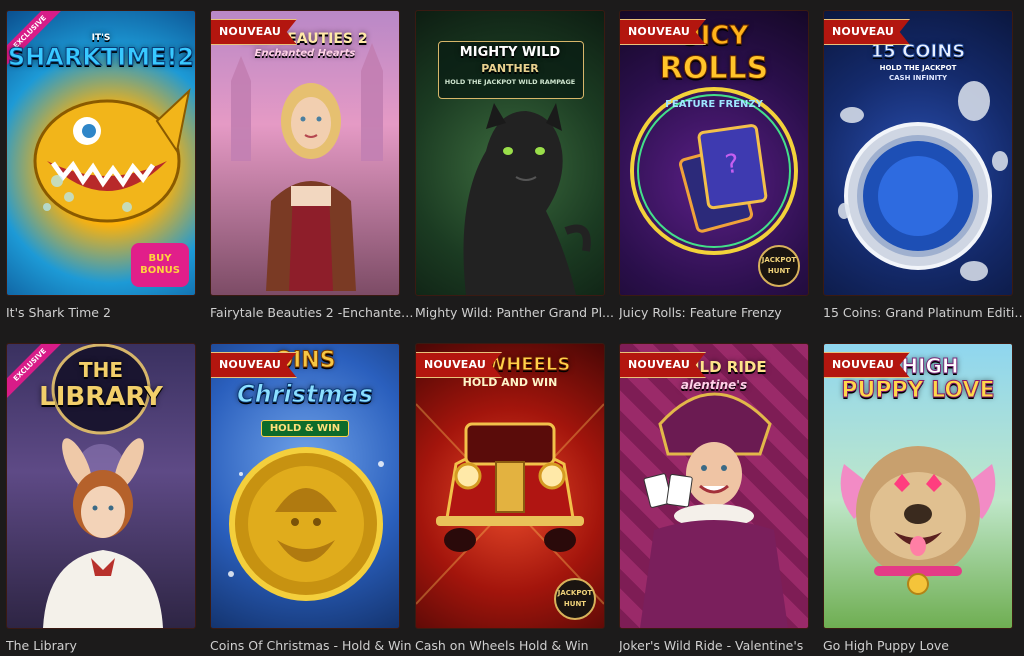 This screenshot has height=656, width=1024. What do you see at coordinates (101, 57) in the screenshot?
I see `game-logo: SHARKTIME!2` at bounding box center [101, 57].